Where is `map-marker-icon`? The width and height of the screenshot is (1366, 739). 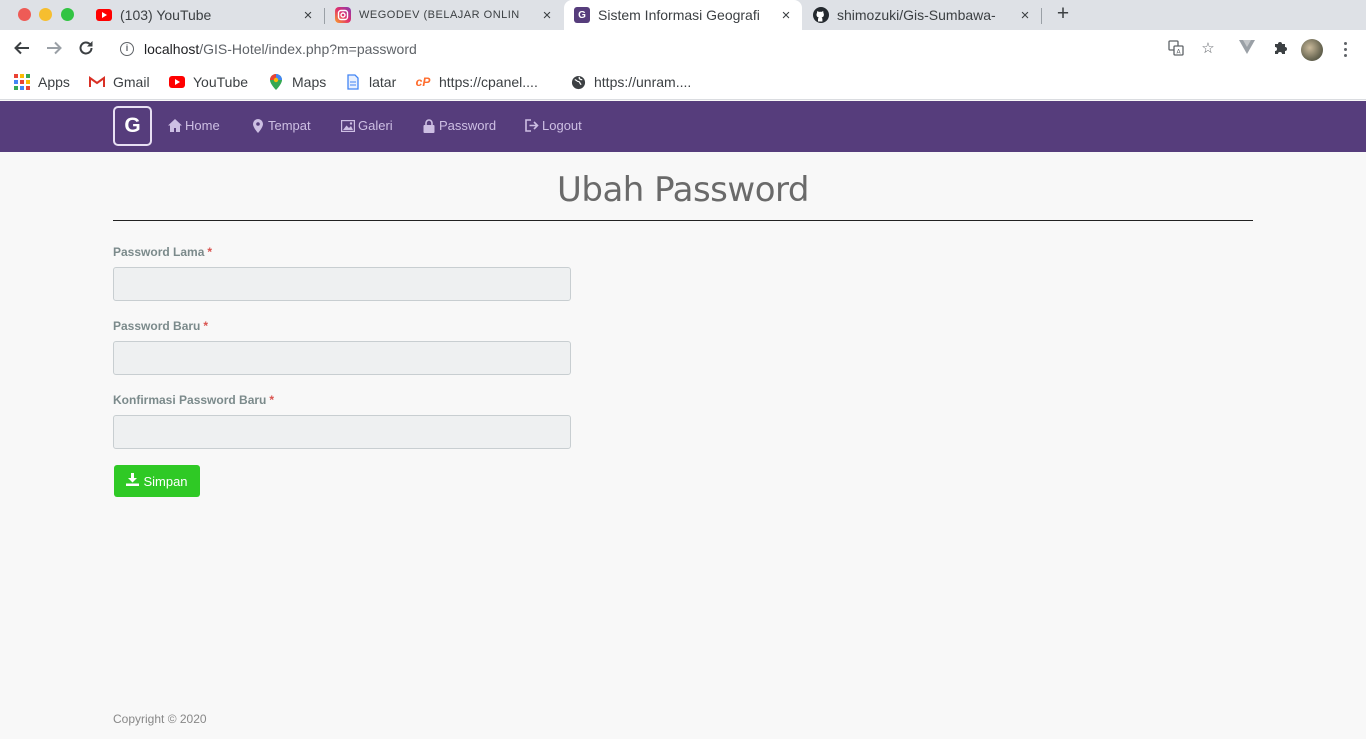 map-marker-icon is located at coordinates (258, 125).